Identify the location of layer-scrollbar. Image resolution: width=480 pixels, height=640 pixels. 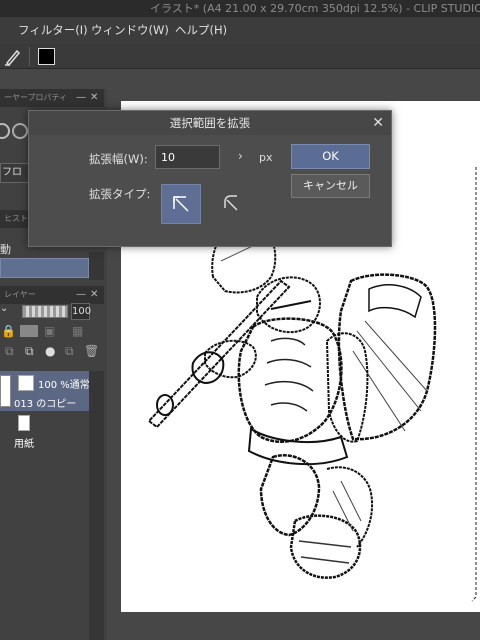
(96, 505).